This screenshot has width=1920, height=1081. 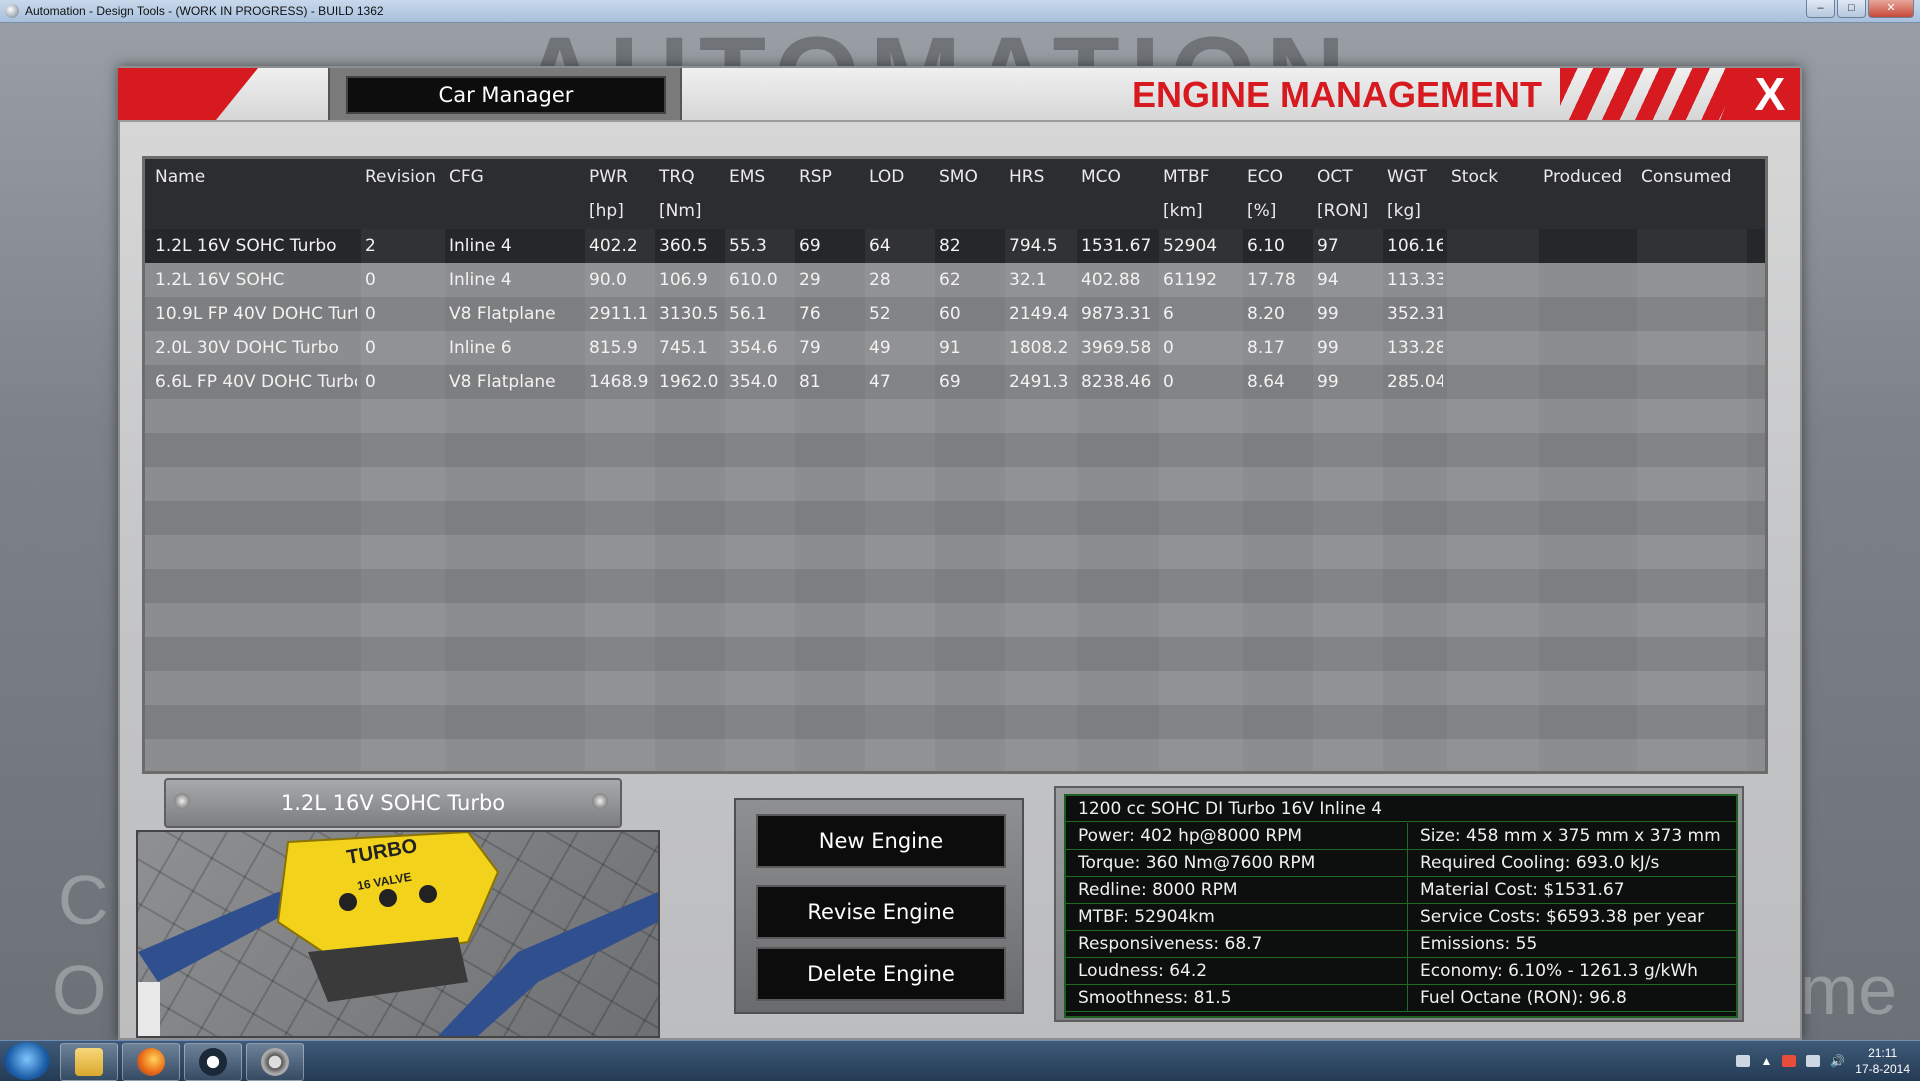 I want to click on close-window-button: ✕, so click(x=1891, y=9).